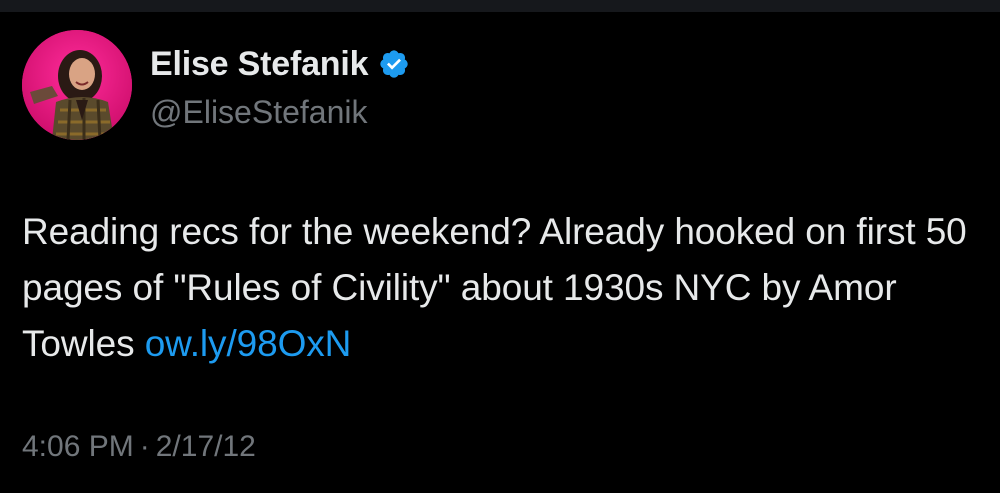 This screenshot has height=493, width=1000. I want to click on avatar, so click(77, 85).